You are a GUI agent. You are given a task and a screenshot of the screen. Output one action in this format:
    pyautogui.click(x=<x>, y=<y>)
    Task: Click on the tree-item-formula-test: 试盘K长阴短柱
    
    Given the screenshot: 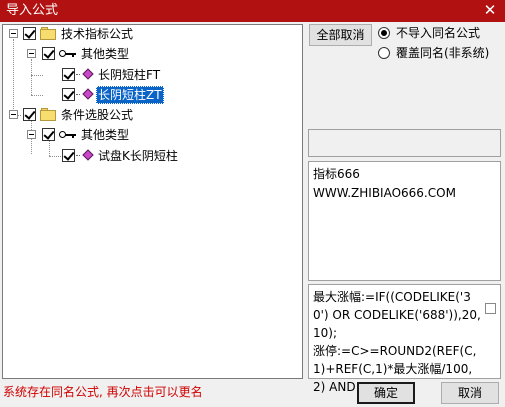 What is the action you would take?
    pyautogui.click(x=152, y=156)
    